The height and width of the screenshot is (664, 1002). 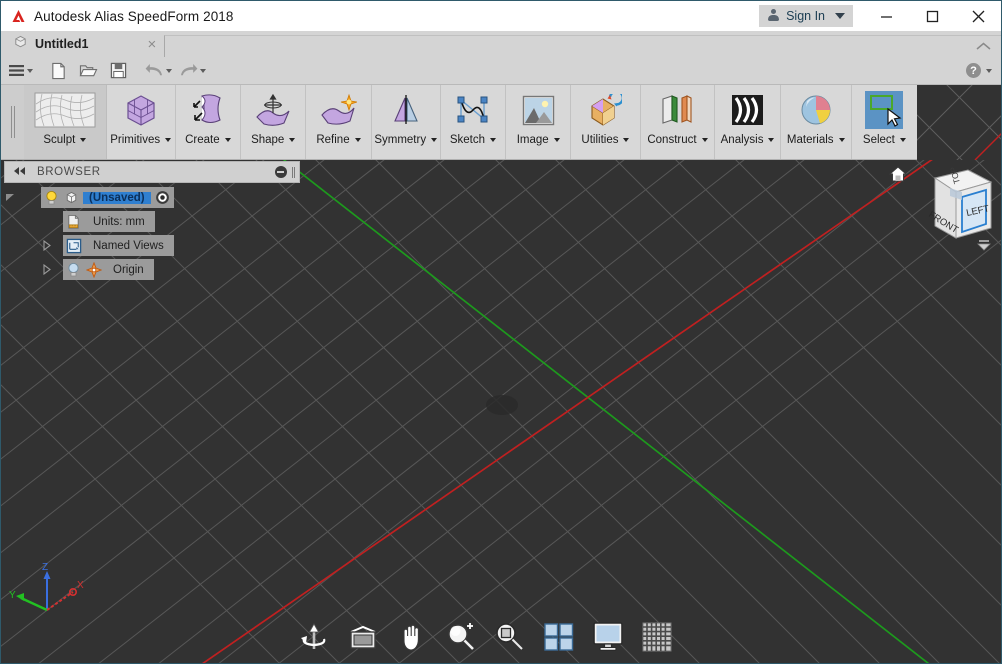 I want to click on ribbon-tab-select: Select, so click(x=884, y=122).